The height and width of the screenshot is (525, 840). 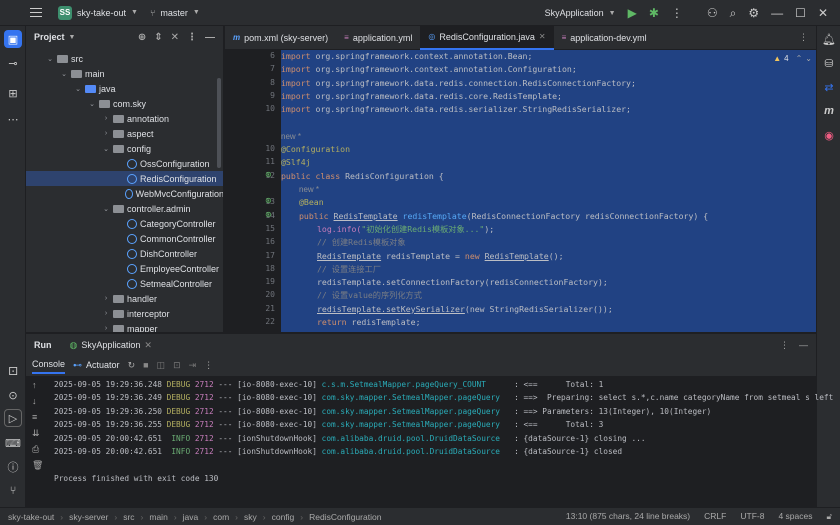 I want to click on tab-pom-xml: m pom.xml (sky-server), so click(x=280, y=38).